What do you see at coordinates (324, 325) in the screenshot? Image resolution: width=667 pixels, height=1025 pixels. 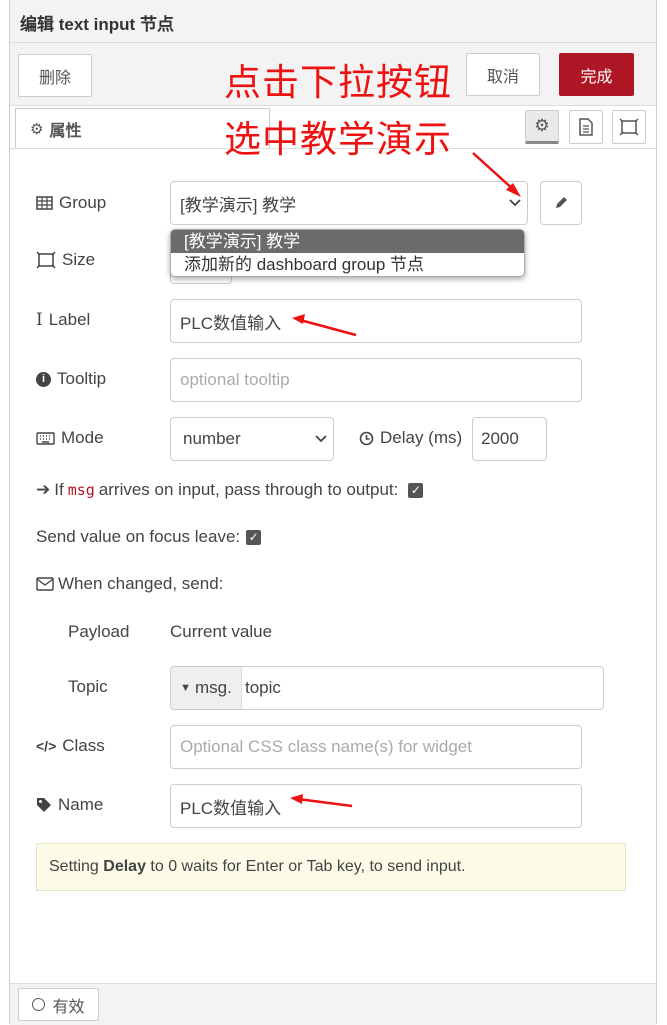 I see `arrow-to-label` at bounding box center [324, 325].